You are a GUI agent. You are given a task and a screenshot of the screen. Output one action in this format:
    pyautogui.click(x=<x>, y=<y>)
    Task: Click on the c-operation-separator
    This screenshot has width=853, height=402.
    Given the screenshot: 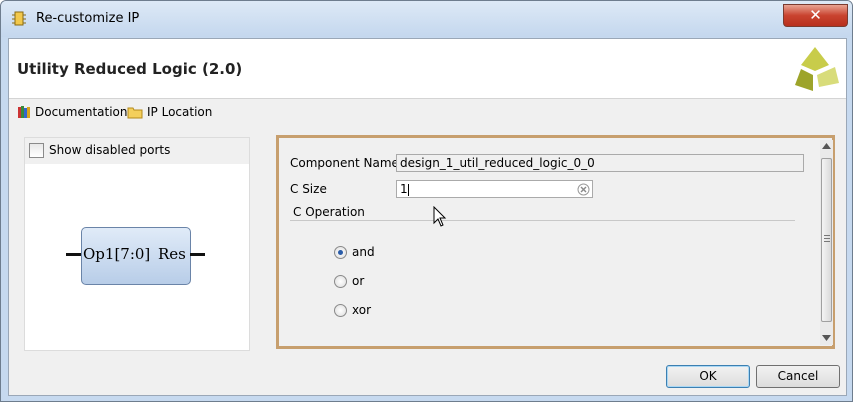 What is the action you would take?
    pyautogui.click(x=542, y=220)
    